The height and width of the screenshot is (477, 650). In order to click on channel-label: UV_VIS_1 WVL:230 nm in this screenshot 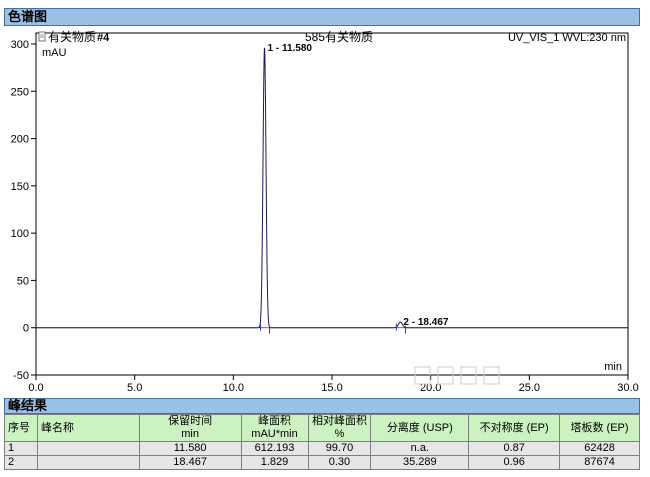, I will do `click(567, 38)`.